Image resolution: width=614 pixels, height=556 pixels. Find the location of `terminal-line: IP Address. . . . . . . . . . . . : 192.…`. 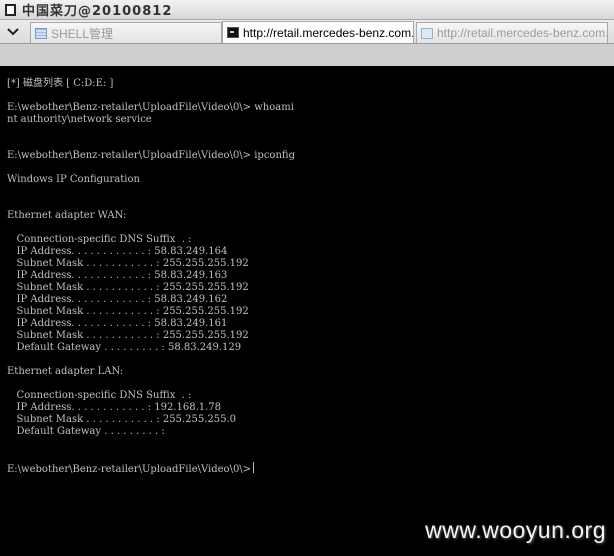

terminal-line: IP Address. . . . . . . . . . . . : 192.… is located at coordinates (114, 407).